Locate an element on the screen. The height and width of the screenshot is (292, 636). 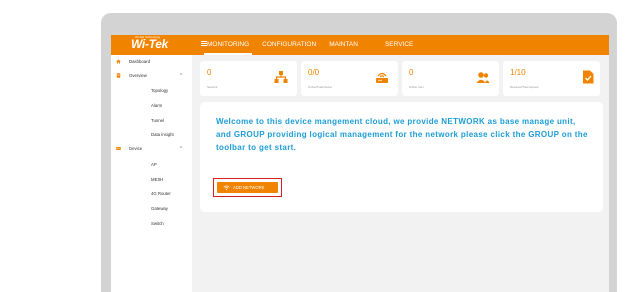
stat-label: Network is located at coordinates (212, 87).